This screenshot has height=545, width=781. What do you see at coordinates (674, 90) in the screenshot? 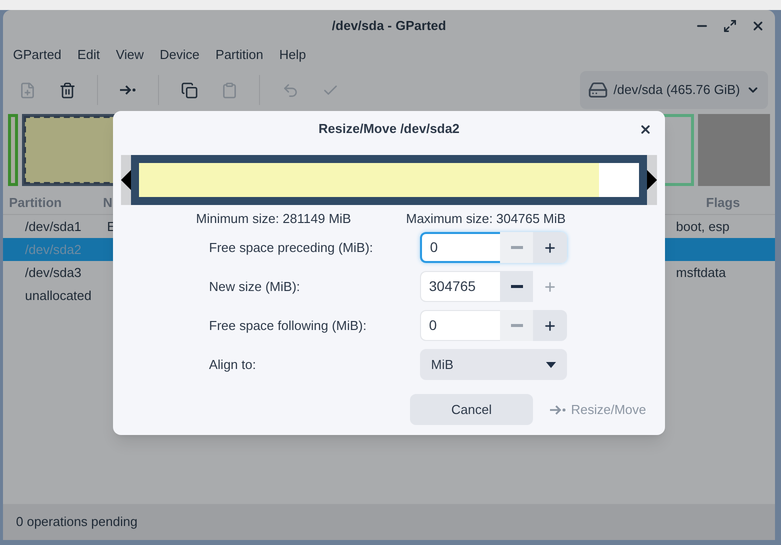
I see `device-selector: /dev/sda (465.76 GiB)` at bounding box center [674, 90].